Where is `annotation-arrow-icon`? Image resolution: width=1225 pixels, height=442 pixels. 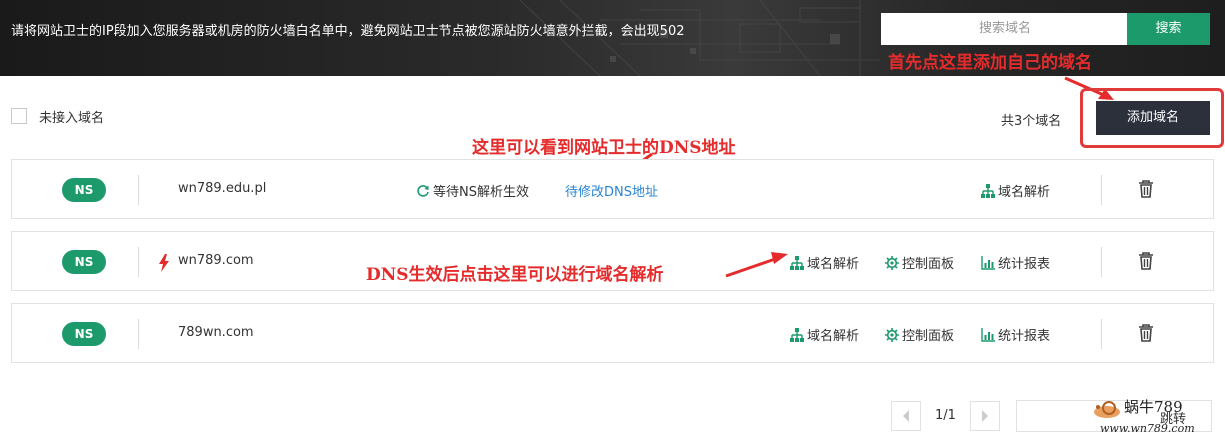 annotation-arrow-icon is located at coordinates (756, 265).